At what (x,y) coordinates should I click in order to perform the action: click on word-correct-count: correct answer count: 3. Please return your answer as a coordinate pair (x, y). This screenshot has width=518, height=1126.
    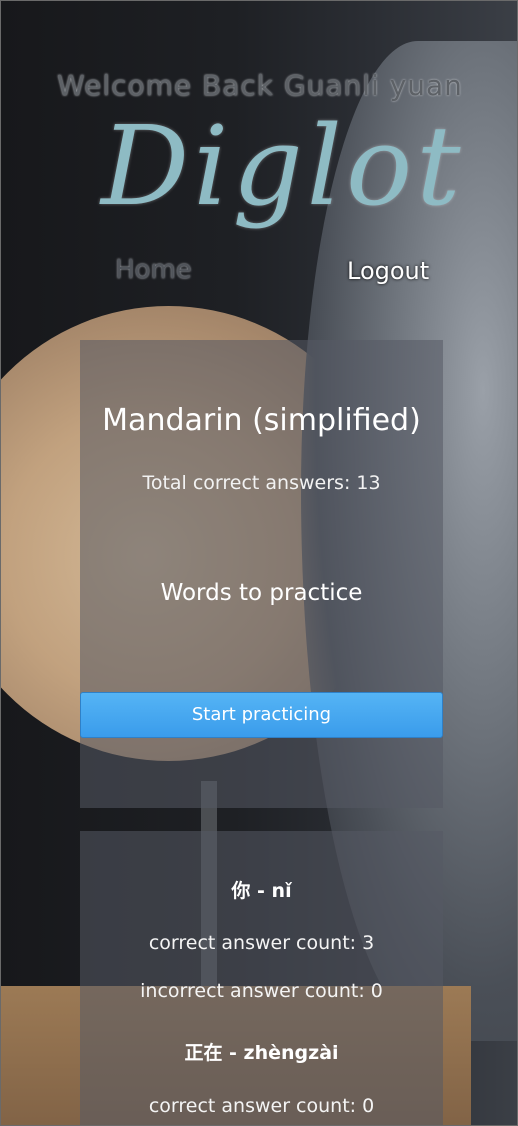
    Looking at the image, I should click on (261, 943).